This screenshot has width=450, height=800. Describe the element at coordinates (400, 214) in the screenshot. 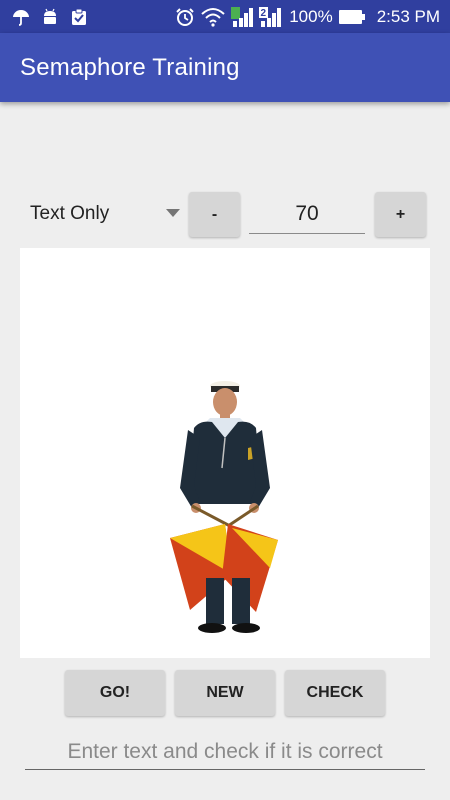

I see `increase-button: +` at that location.